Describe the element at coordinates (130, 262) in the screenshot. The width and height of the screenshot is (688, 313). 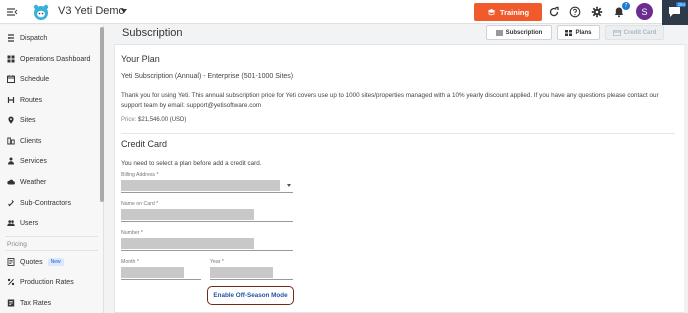
I see `month-label: Month *` at that location.